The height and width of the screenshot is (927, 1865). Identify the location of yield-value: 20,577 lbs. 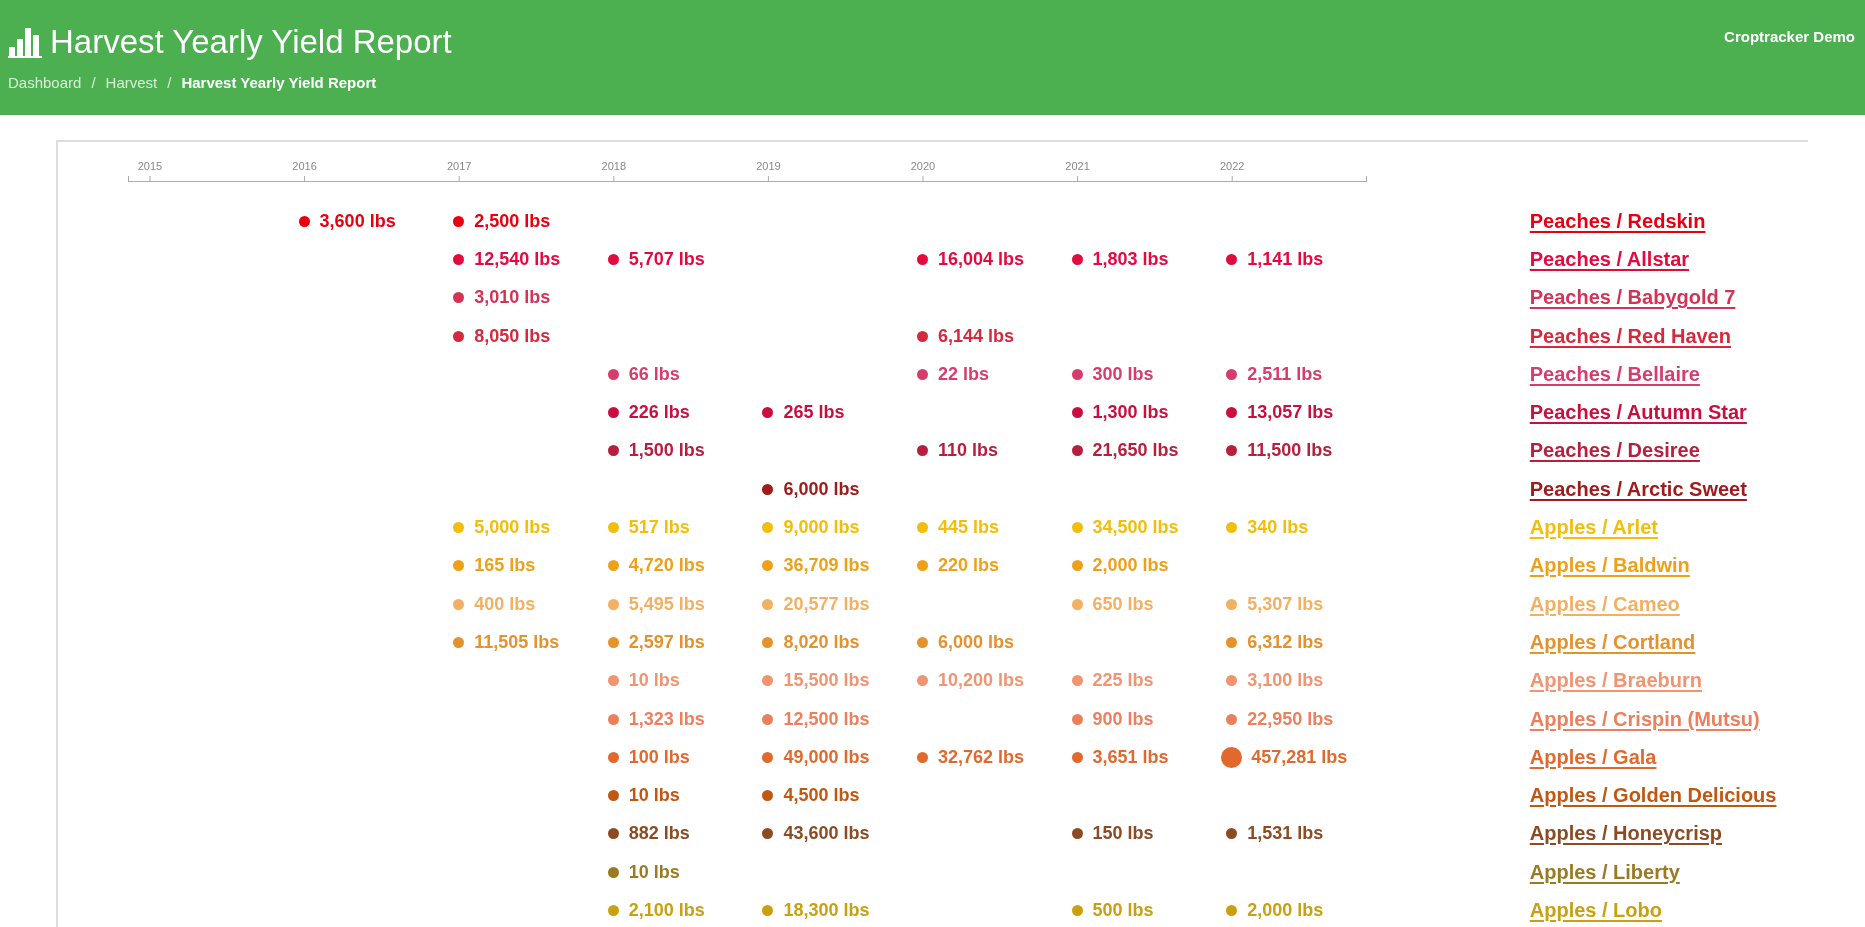
(826, 604).